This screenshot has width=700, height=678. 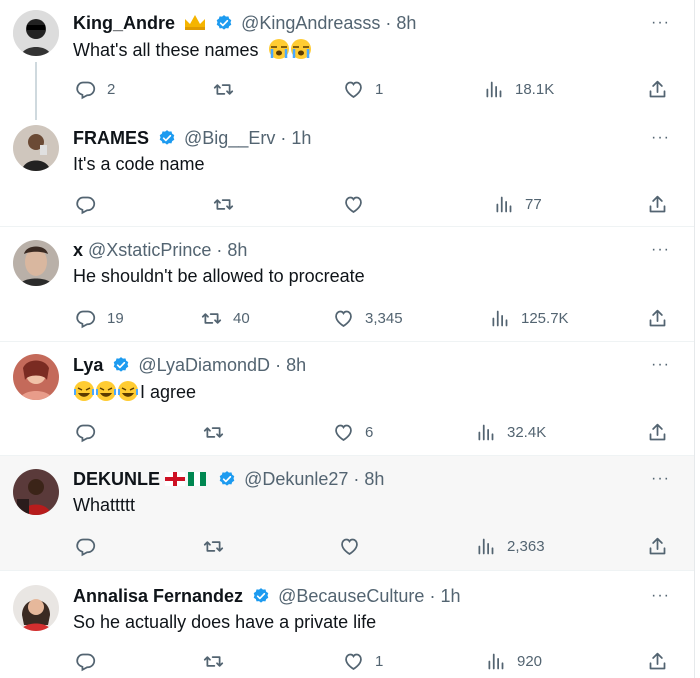 I want to click on tweet-actions: 19 40 3,345 125.7K, so click(x=373, y=319).